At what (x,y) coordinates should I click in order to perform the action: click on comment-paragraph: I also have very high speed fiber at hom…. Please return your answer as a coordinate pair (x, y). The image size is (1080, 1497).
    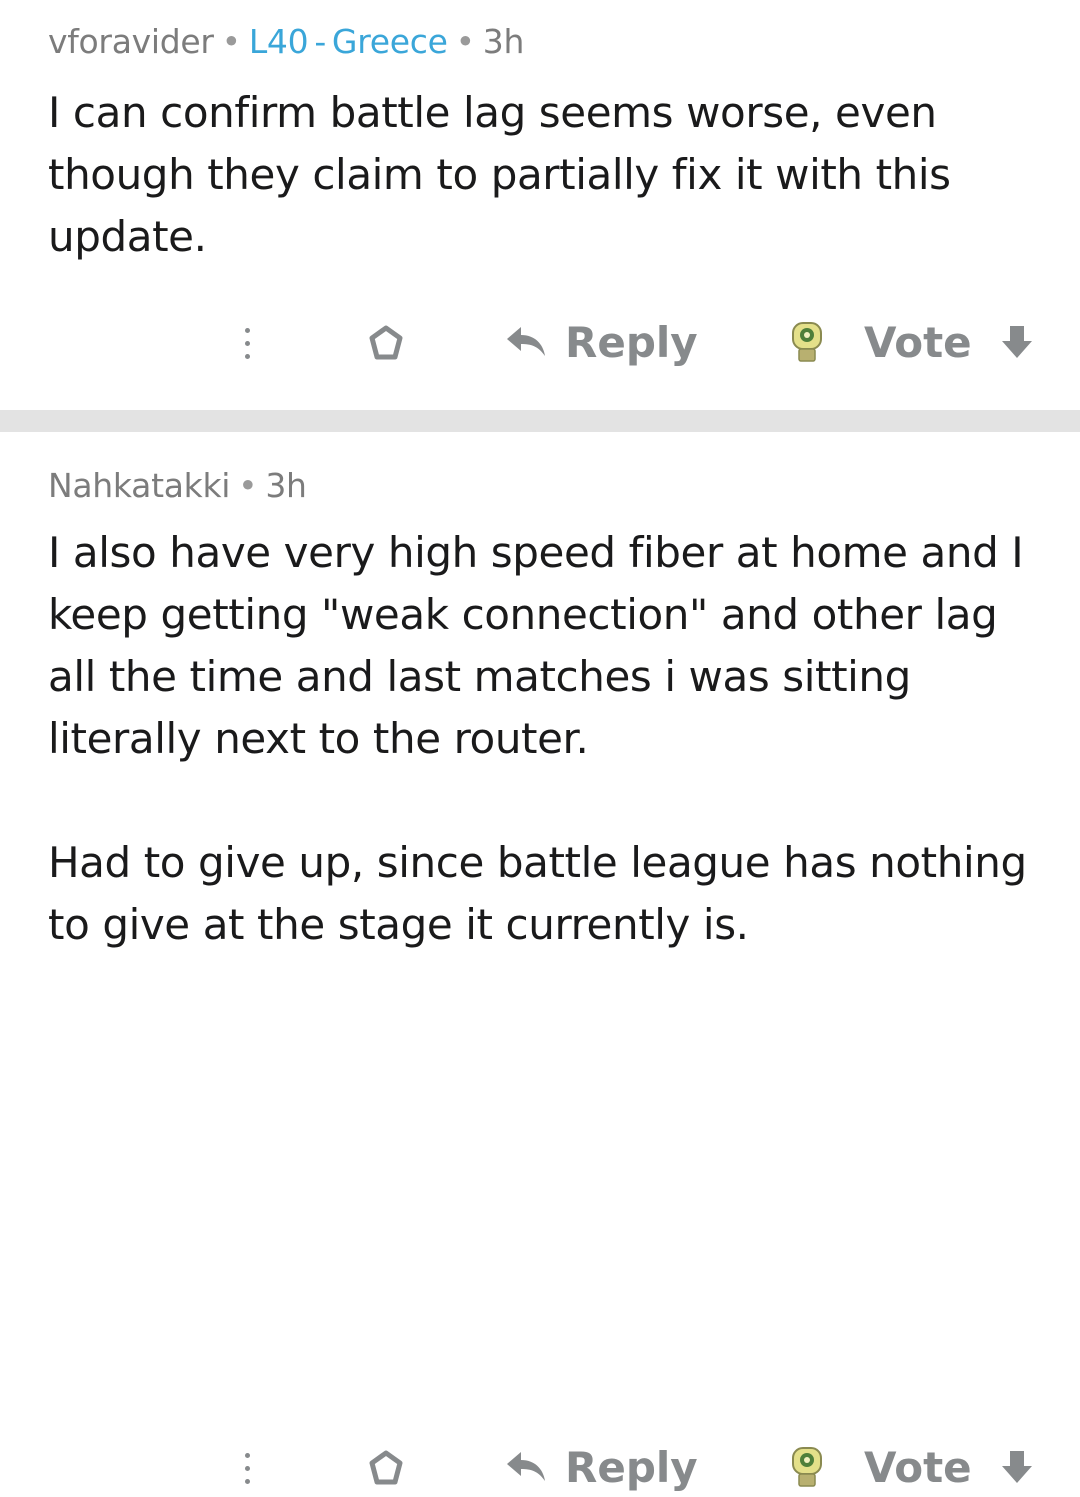
    Looking at the image, I should click on (536, 645).